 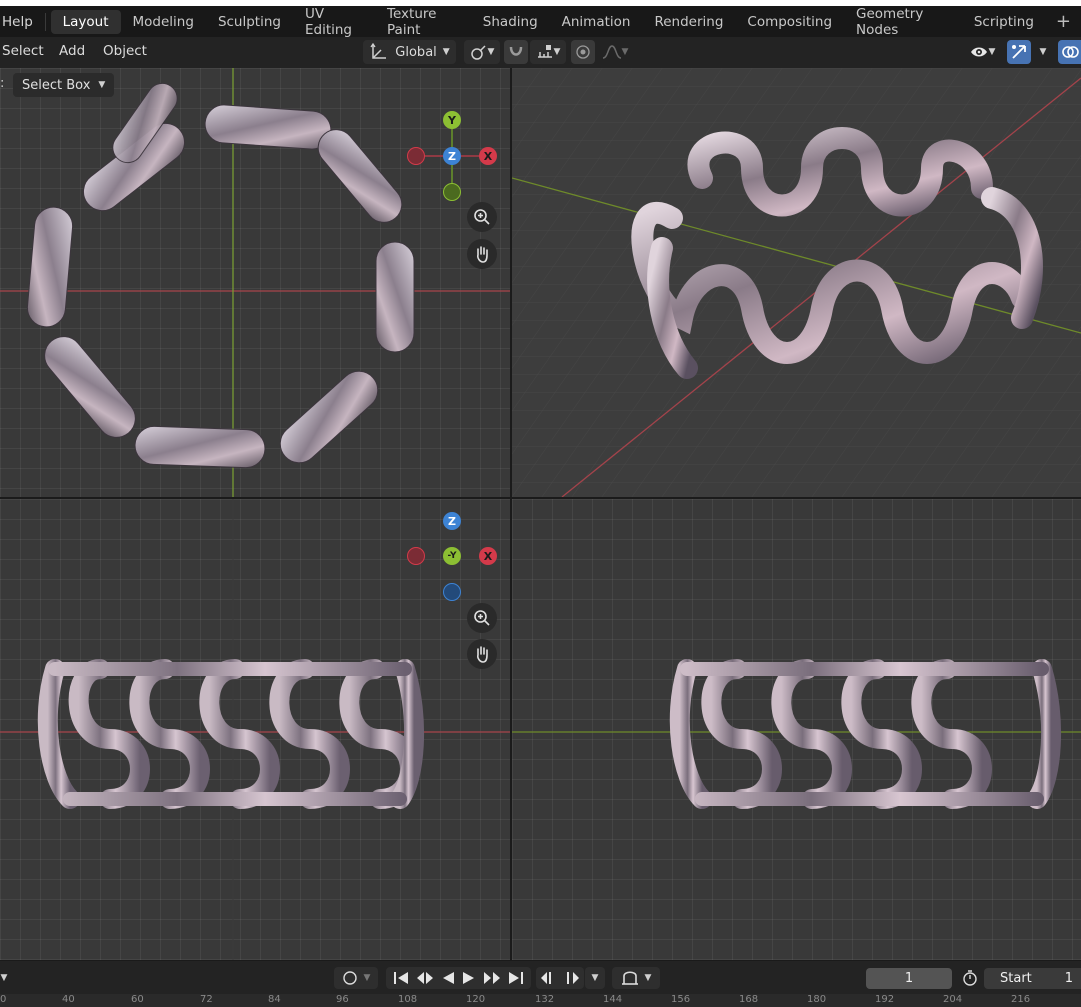 I want to click on ruler-tick: 72, so click(x=206, y=999).